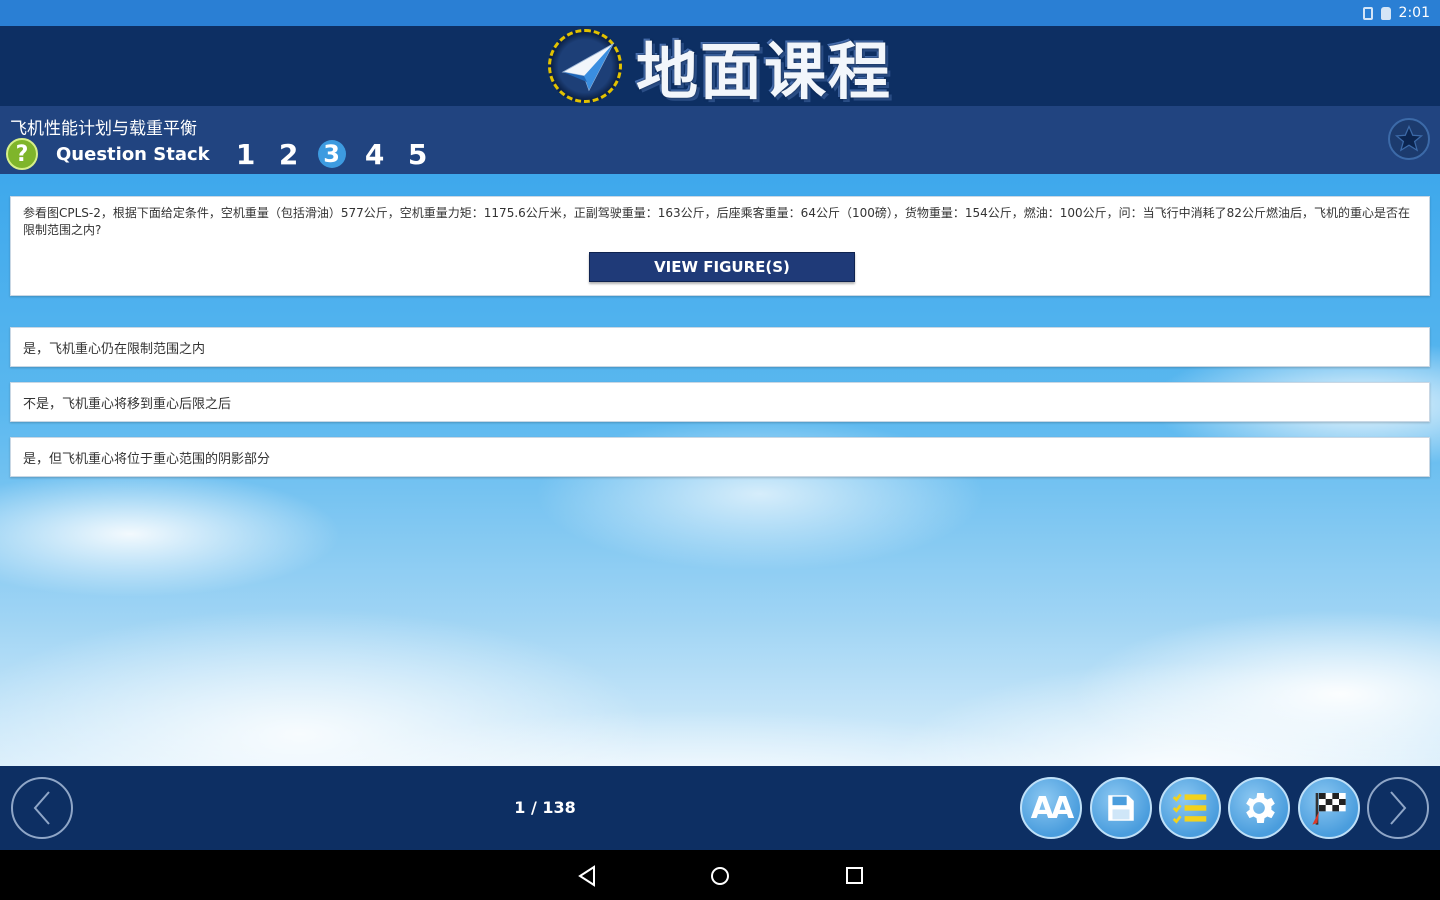 Image resolution: width=1440 pixels, height=900 pixels. I want to click on status-time: 2:01, so click(1414, 13).